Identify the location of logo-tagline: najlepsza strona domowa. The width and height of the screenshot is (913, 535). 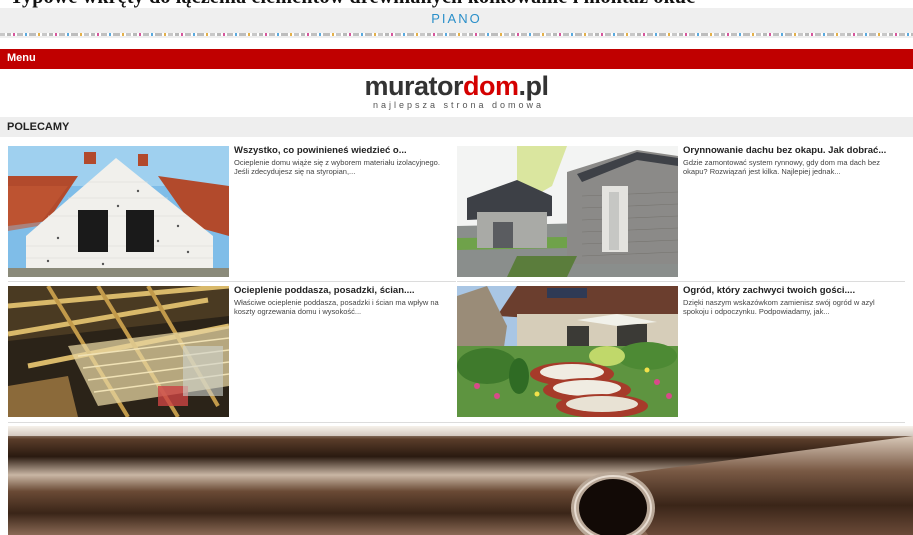
(458, 105).